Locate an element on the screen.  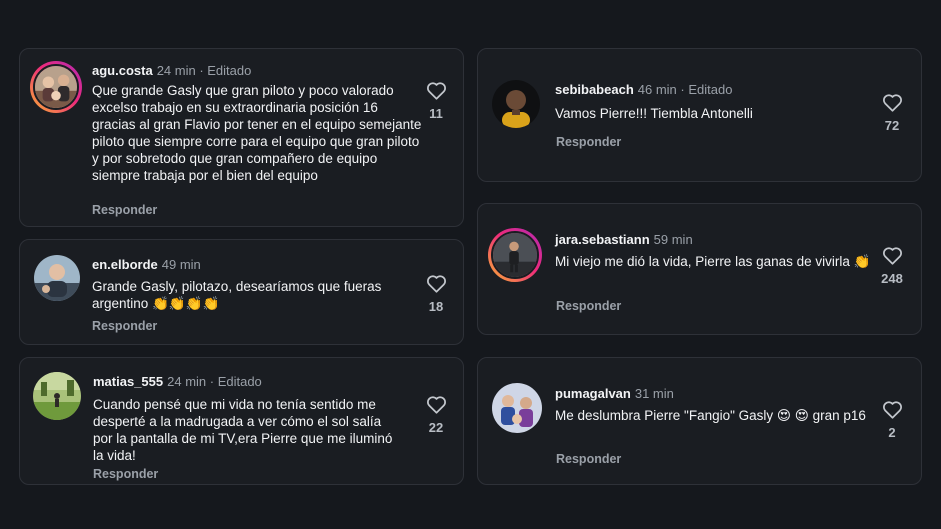
like-count: 72 is located at coordinates (892, 125).